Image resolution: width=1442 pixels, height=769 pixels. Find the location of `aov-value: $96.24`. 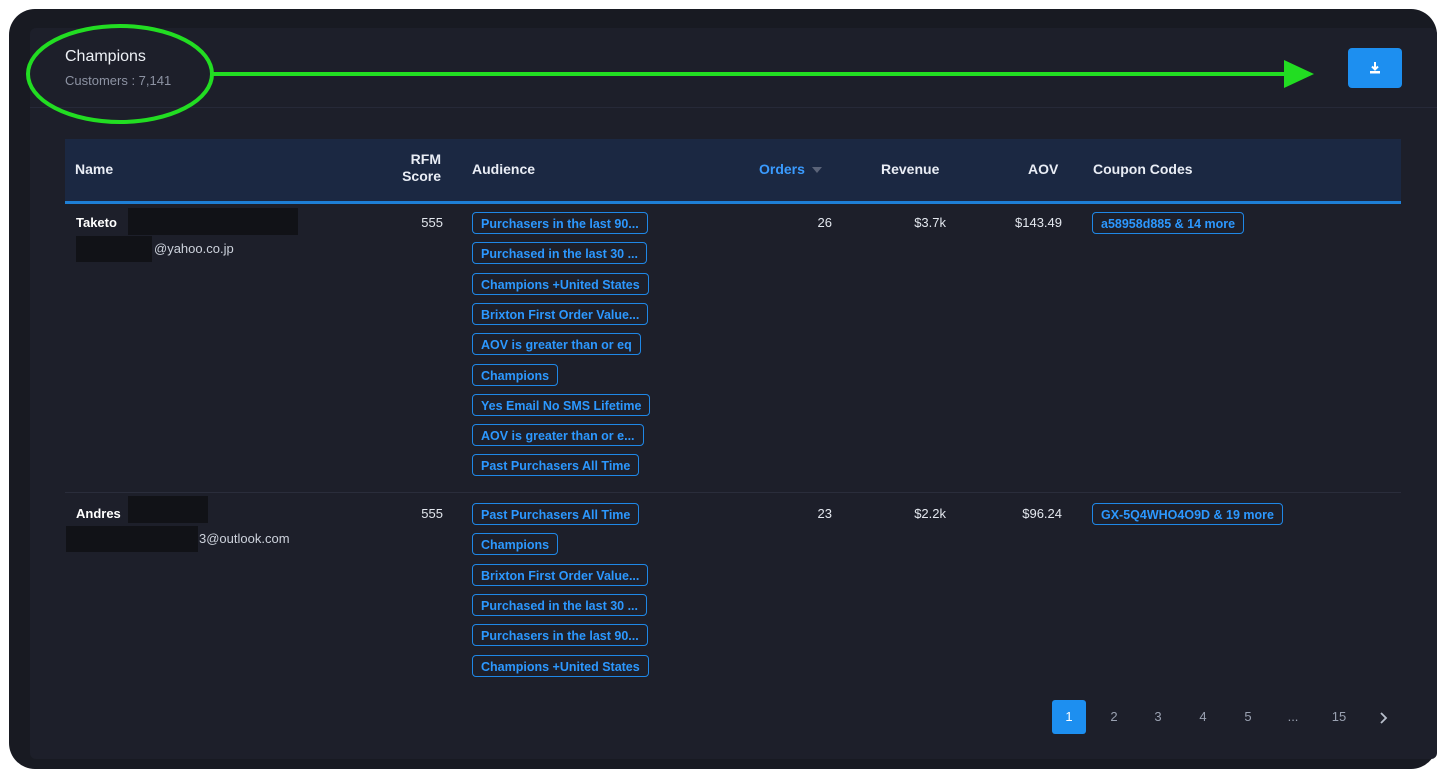

aov-value: $96.24 is located at coordinates (1042, 513).